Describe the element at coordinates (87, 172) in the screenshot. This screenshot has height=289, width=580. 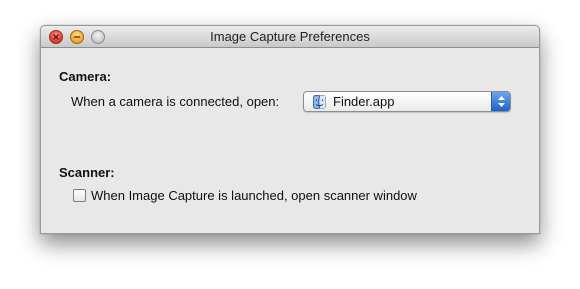
I see `scanner-section-label: Scanner:` at that location.